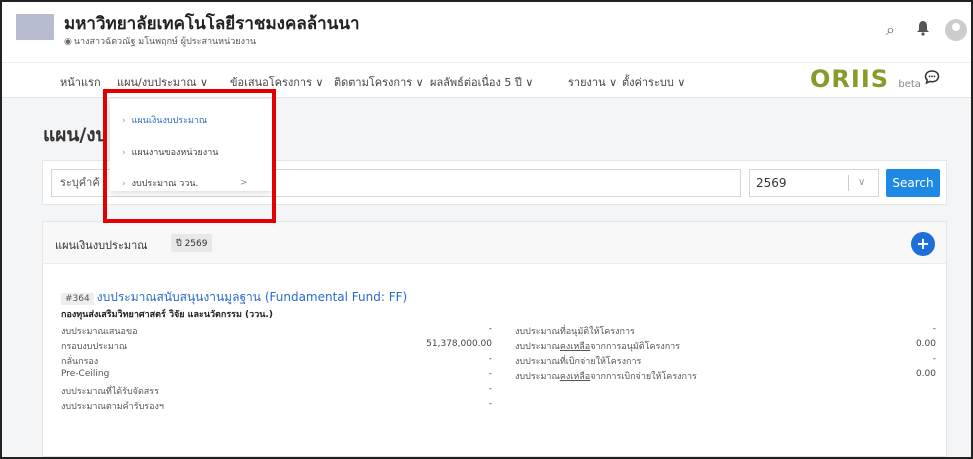 This screenshot has width=973, height=459. I want to click on chat-icon, so click(932, 79).